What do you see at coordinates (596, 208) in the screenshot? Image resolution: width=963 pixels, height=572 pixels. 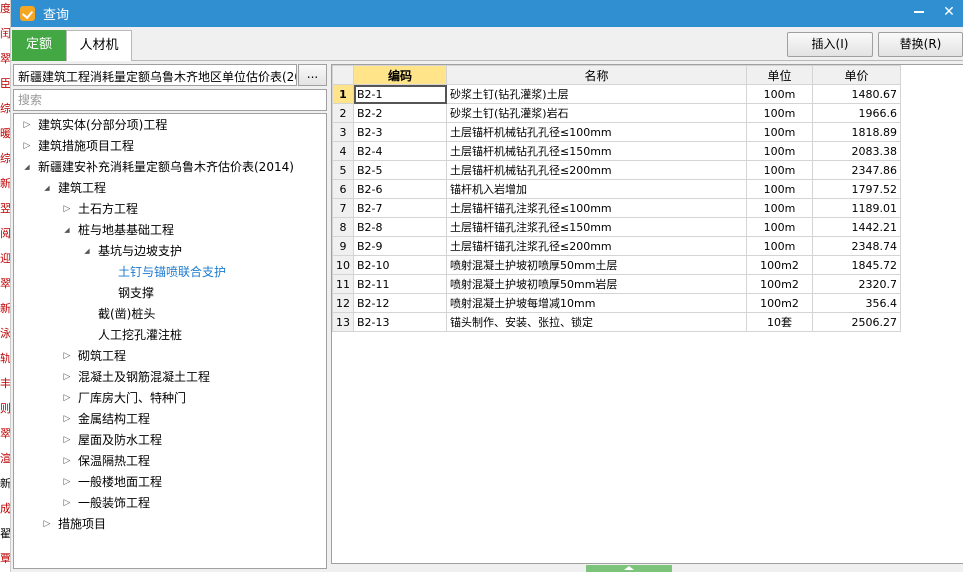 I see `name-cell: 土层锚杆锚孔注浆孔径≤100mm` at bounding box center [596, 208].